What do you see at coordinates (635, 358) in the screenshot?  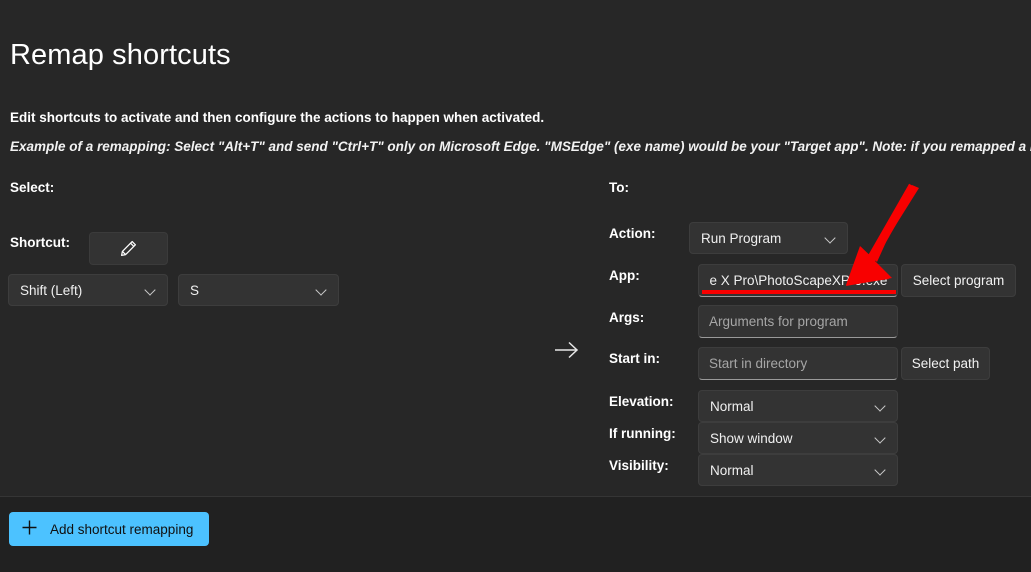 I see `start-in-label: Start in:` at bounding box center [635, 358].